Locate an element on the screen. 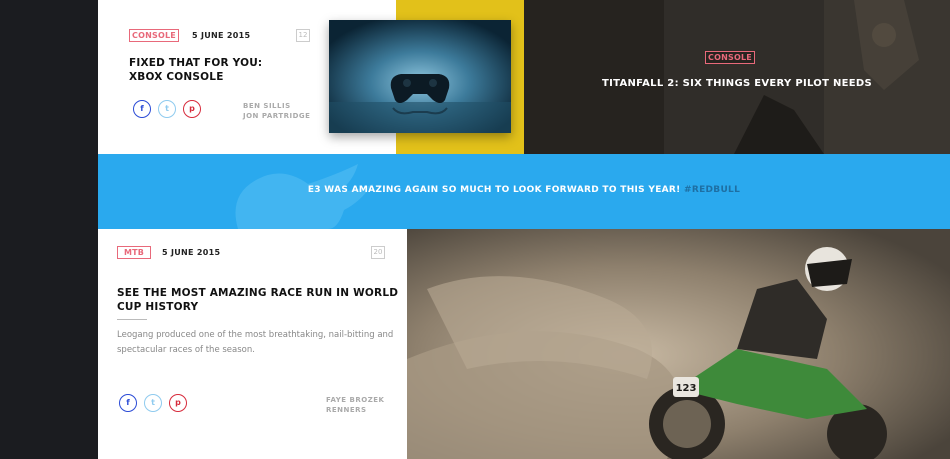  article-authors: FAYE BROZEK RENNERS is located at coordinates (355, 405).